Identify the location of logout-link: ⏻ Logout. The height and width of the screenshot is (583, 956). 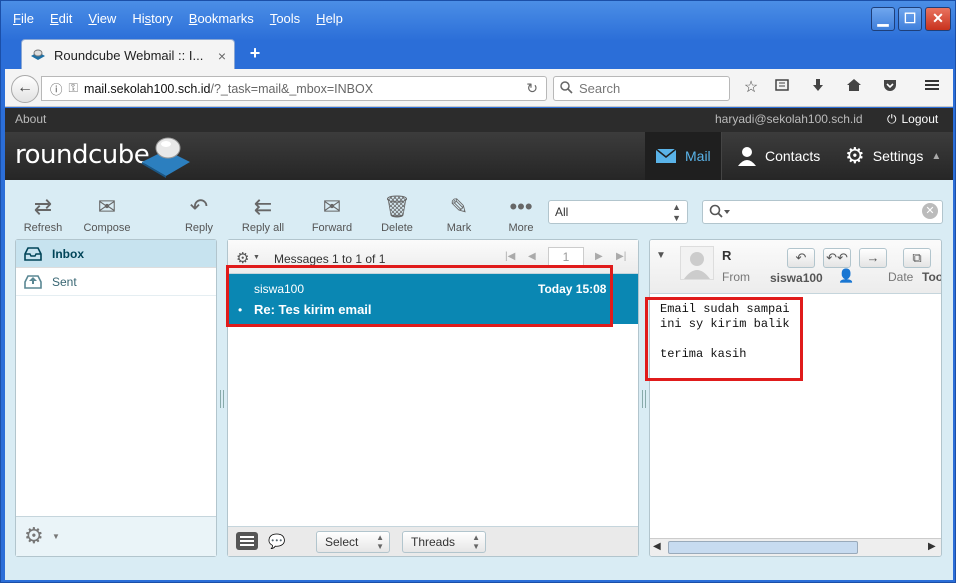
(912, 119).